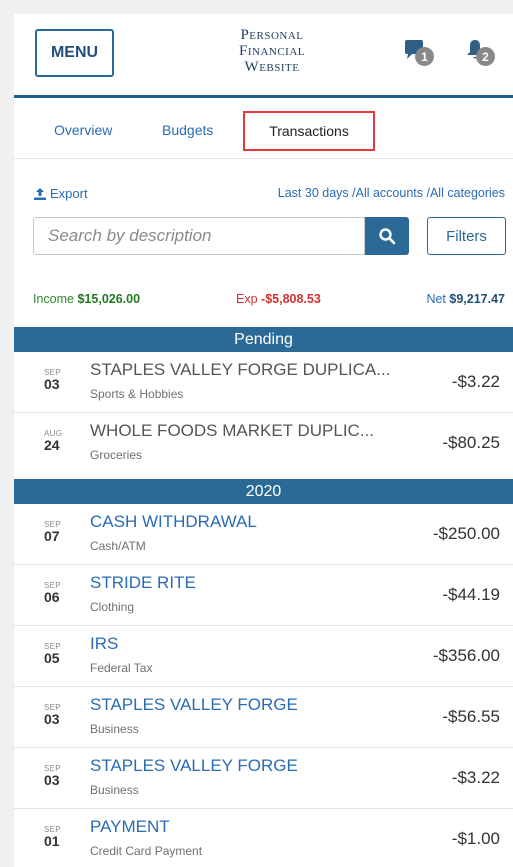 This screenshot has height=867, width=513. What do you see at coordinates (260, 827) in the screenshot?
I see `transaction-description: PAYMENT` at bounding box center [260, 827].